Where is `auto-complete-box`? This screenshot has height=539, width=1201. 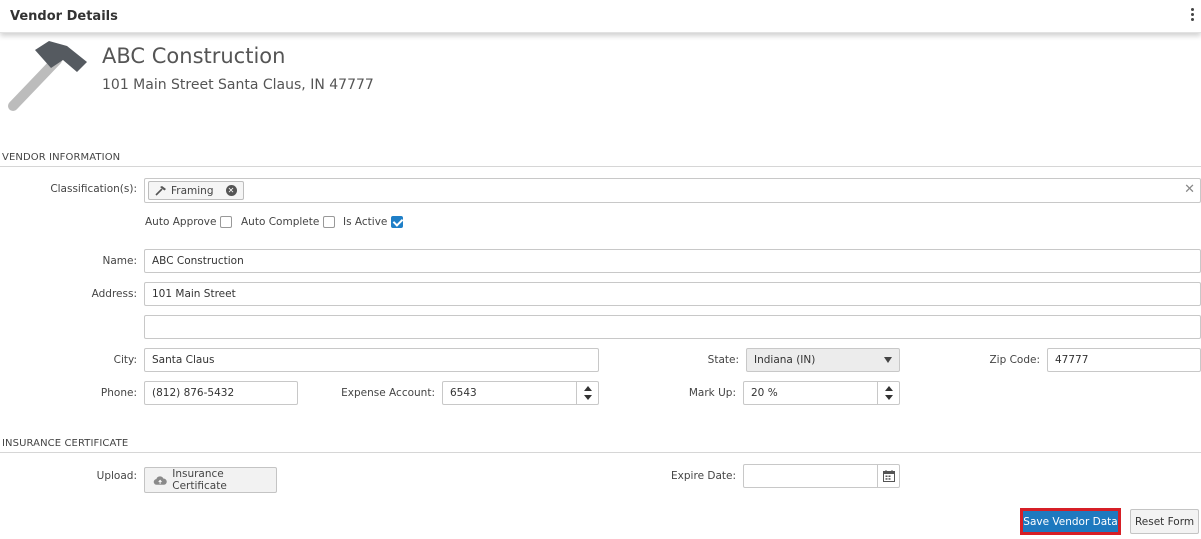
auto-complete-box is located at coordinates (329, 222).